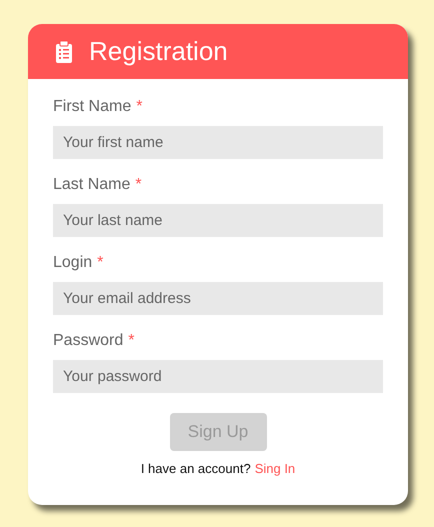 The image size is (434, 527). What do you see at coordinates (72, 263) in the screenshot?
I see `field-label: Login` at bounding box center [72, 263].